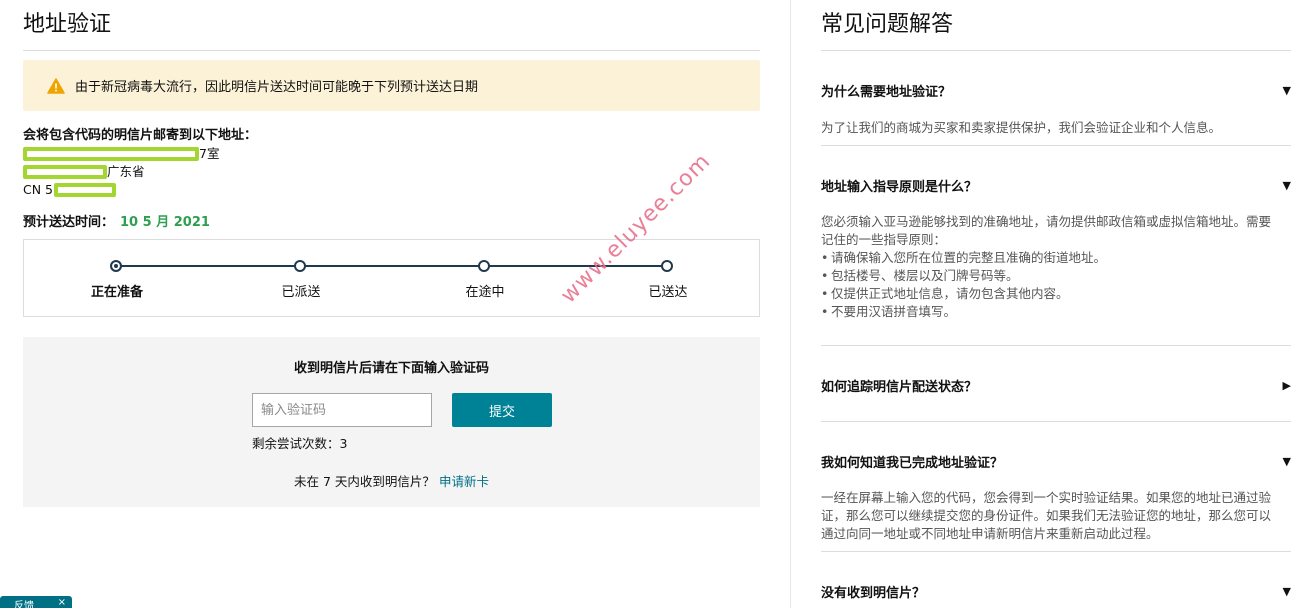  Describe the element at coordinates (69, 222) in the screenshot. I see `eta-label: 预计送达时间：` at that location.